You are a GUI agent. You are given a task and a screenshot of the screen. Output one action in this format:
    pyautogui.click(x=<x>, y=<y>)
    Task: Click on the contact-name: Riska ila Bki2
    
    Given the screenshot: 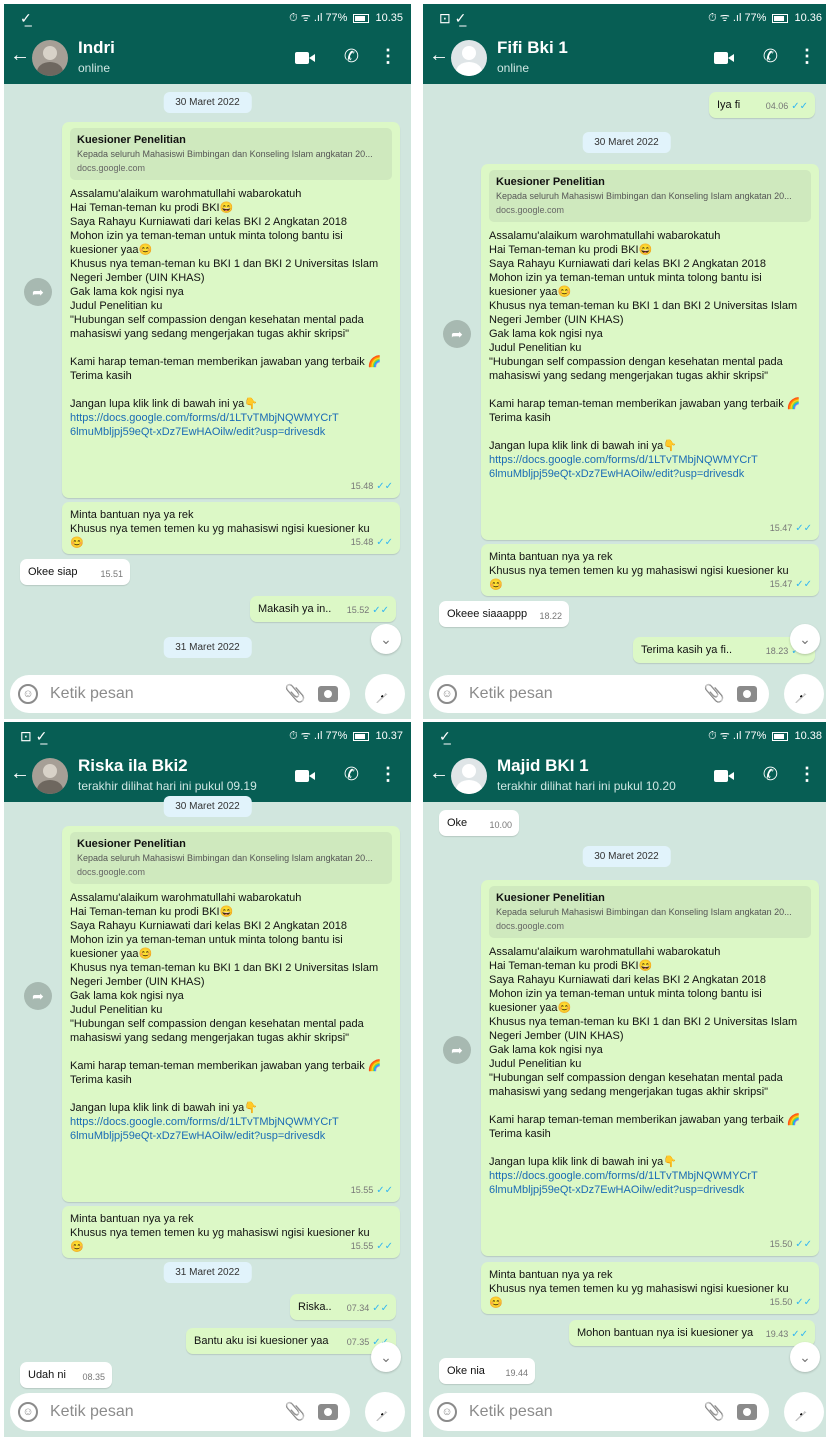 What is the action you would take?
    pyautogui.click(x=133, y=766)
    